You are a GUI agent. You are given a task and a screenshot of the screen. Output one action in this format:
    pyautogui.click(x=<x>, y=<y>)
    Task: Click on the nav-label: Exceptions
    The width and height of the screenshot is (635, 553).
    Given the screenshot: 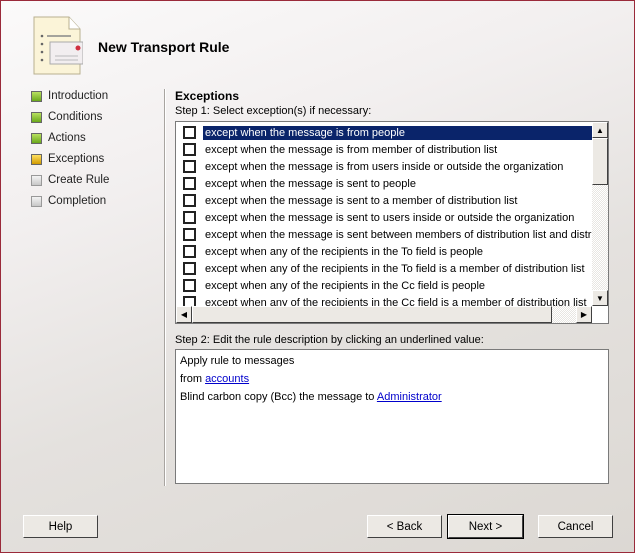 What is the action you would take?
    pyautogui.click(x=76, y=159)
    